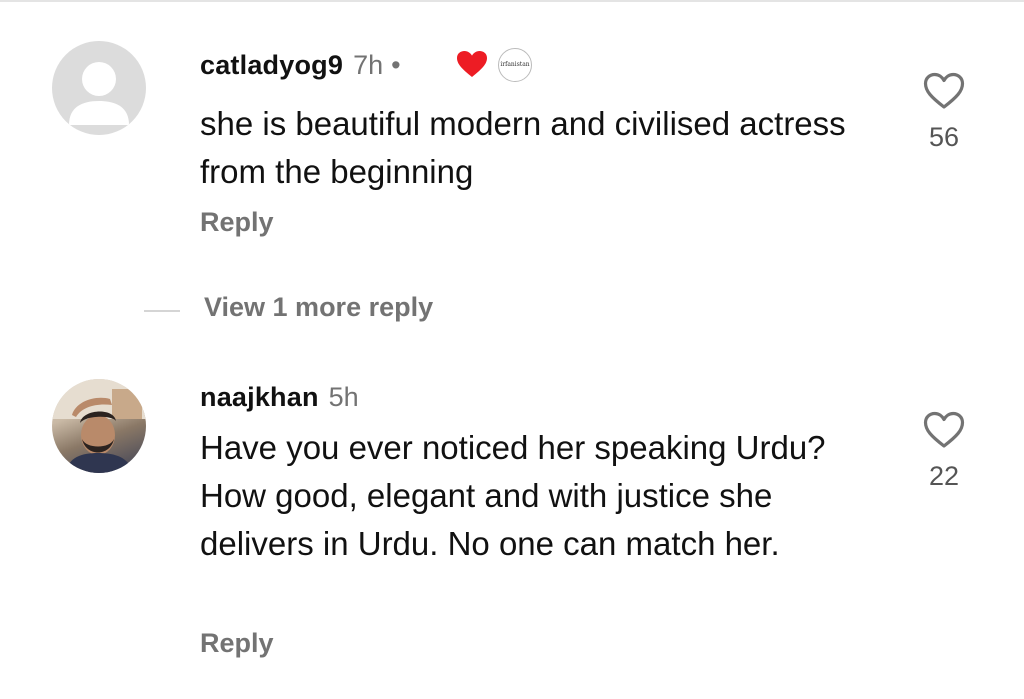 The width and height of the screenshot is (1024, 699). Describe the element at coordinates (944, 451) in the screenshot. I see `like-column: 22` at that location.